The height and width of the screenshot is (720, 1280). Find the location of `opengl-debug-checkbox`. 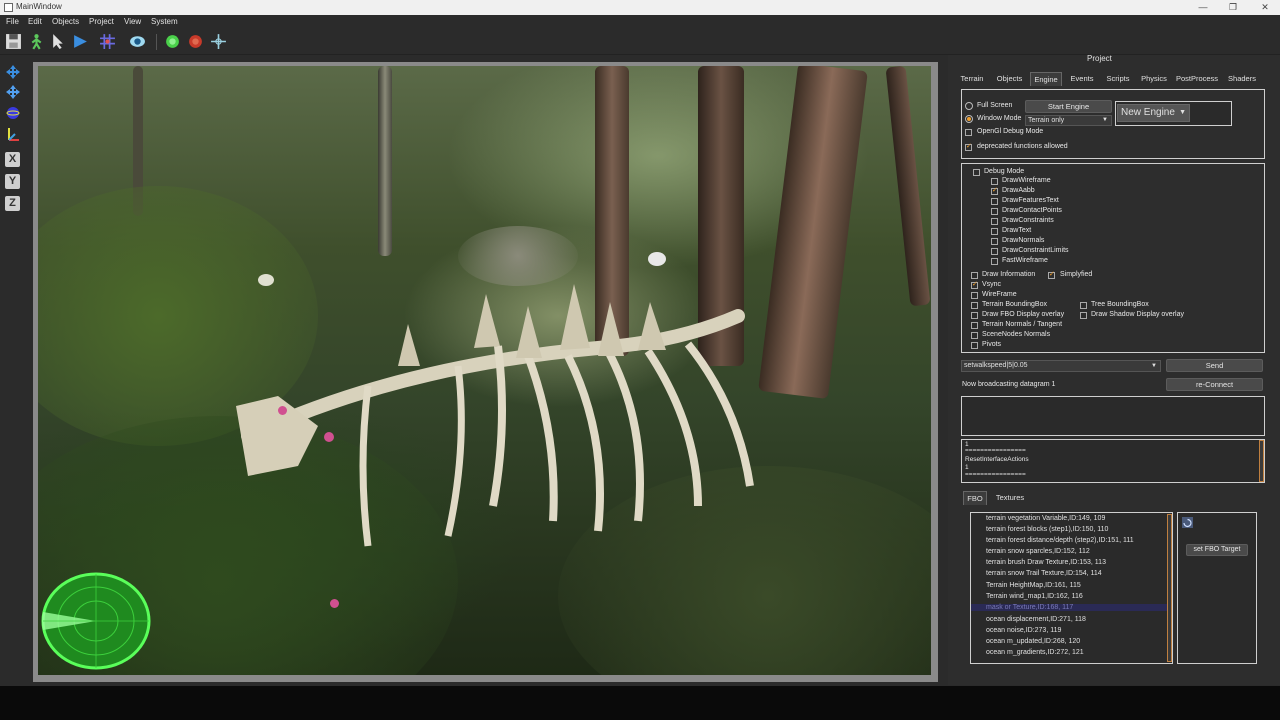

opengl-debug-checkbox is located at coordinates (968, 132).